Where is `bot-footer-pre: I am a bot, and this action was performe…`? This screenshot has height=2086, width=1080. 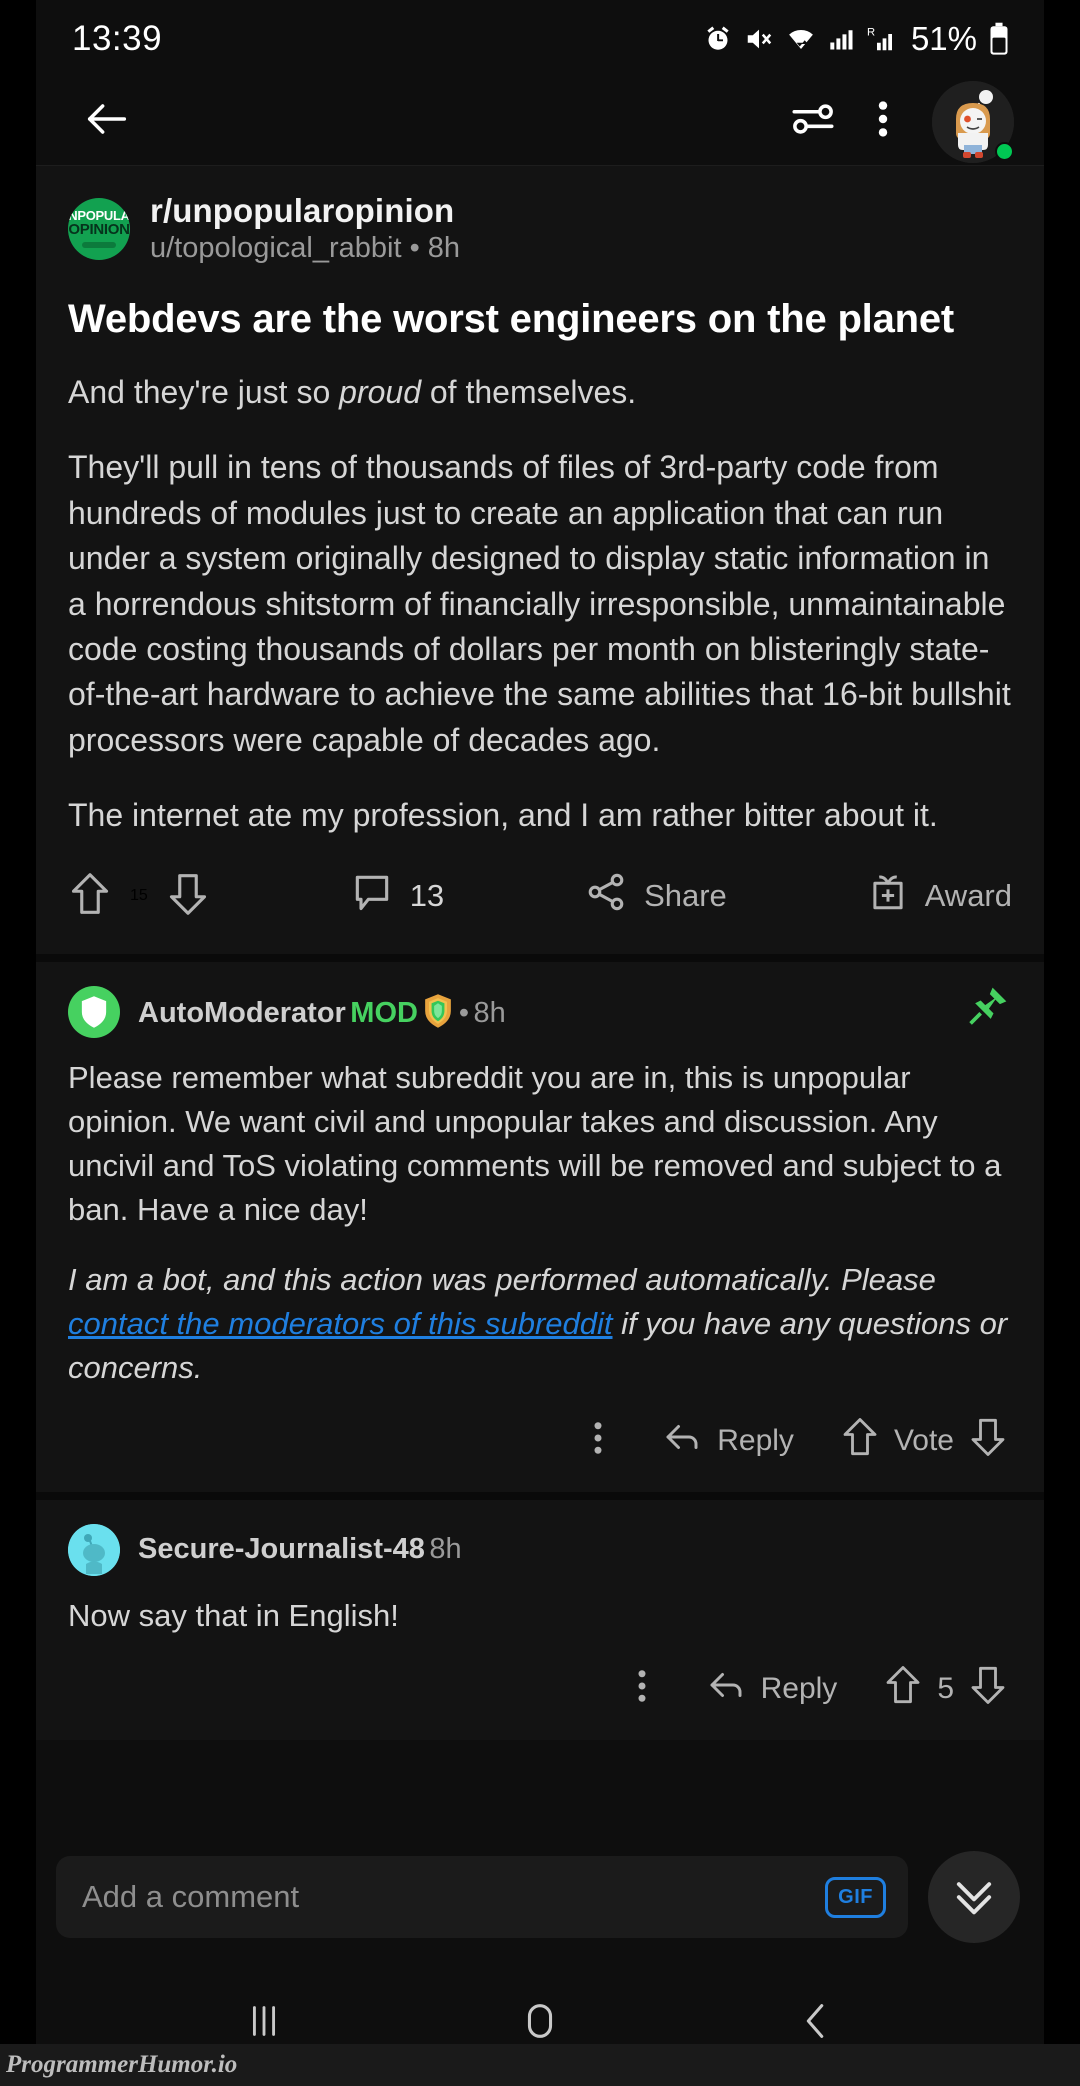 bot-footer-pre: I am a bot, and this action was performe… is located at coordinates (502, 1279).